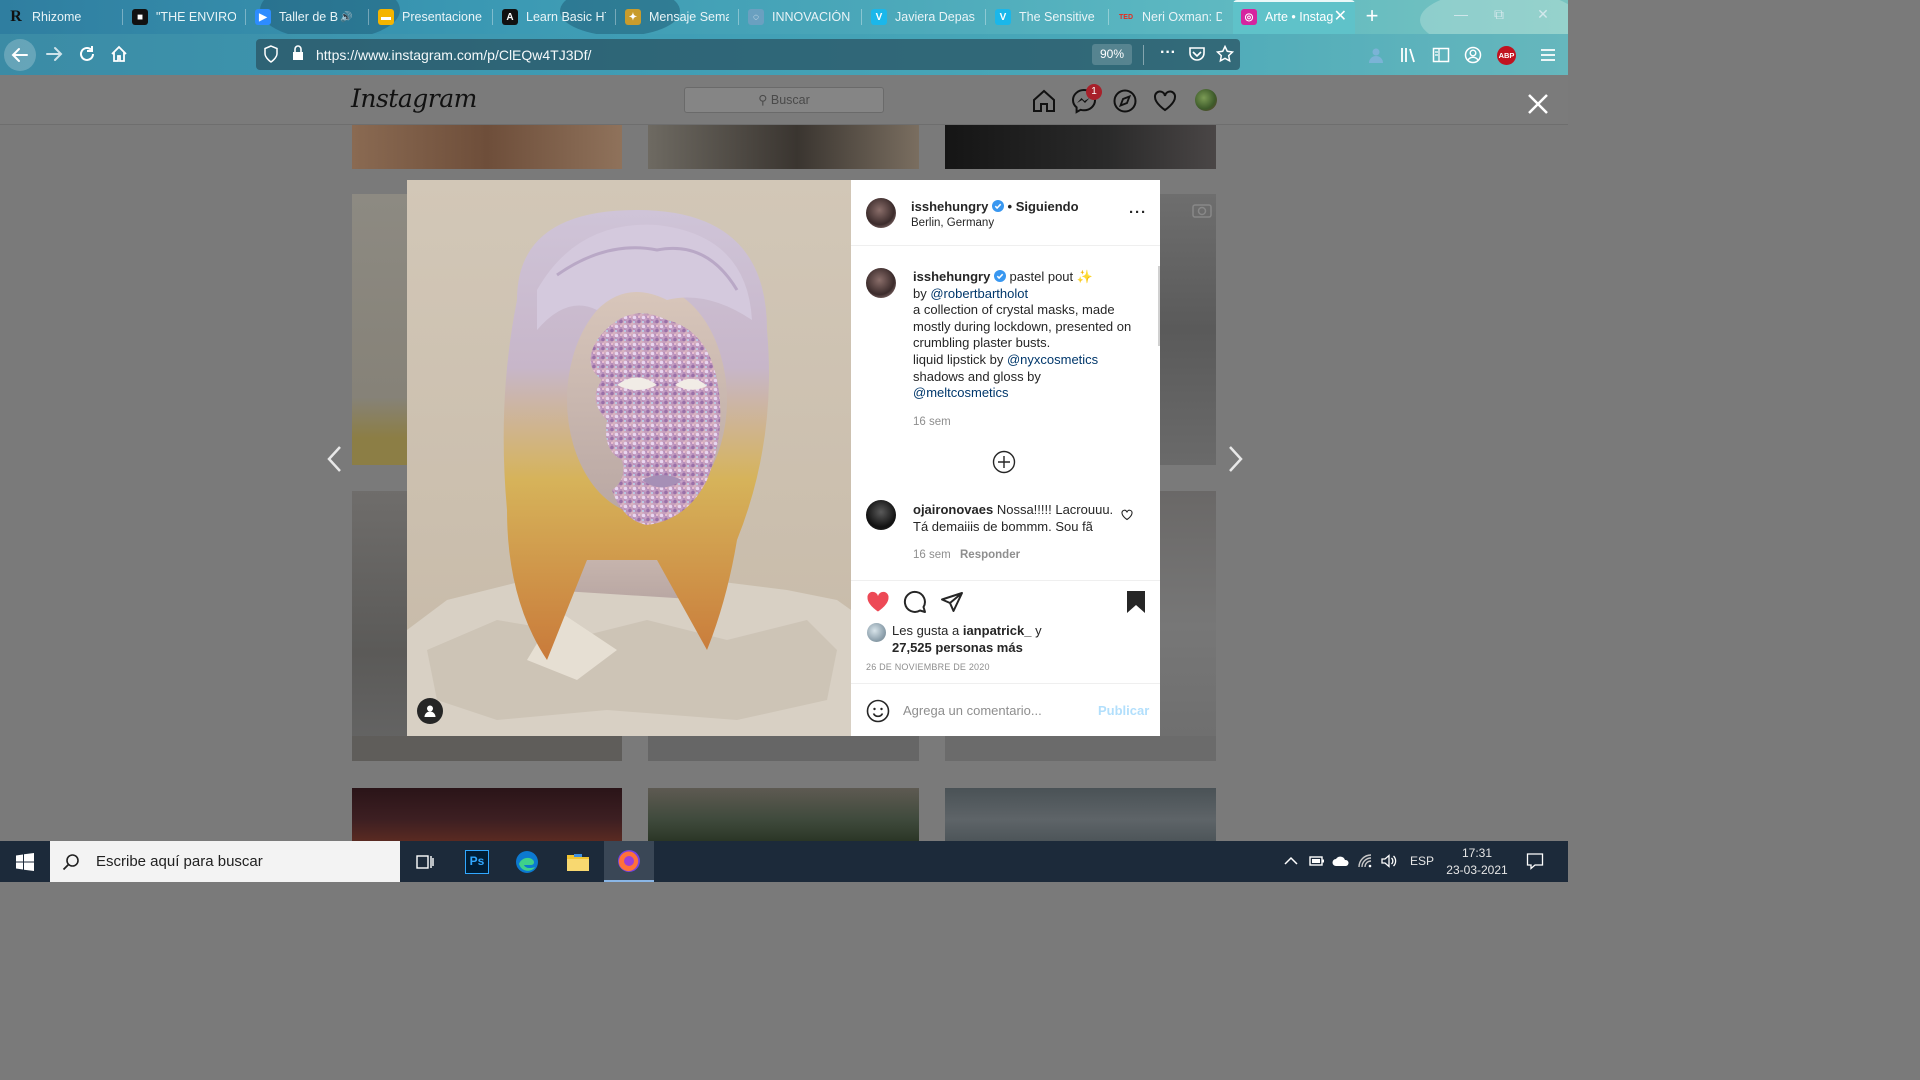 The image size is (1920, 1080). I want to click on tab: ✦ Mensaje Sema, so click(677, 17).